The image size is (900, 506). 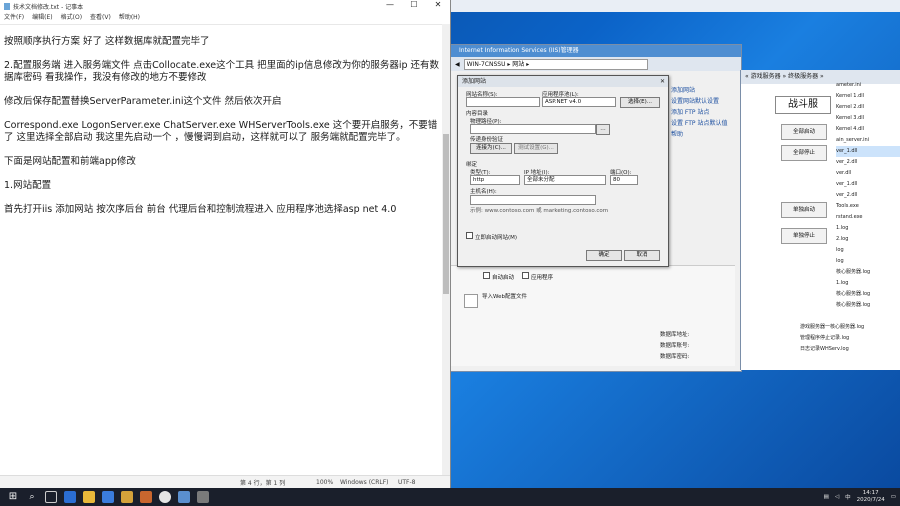 What do you see at coordinates (868, 239) in the screenshot?
I see `file-item: 2.log` at bounding box center [868, 239].